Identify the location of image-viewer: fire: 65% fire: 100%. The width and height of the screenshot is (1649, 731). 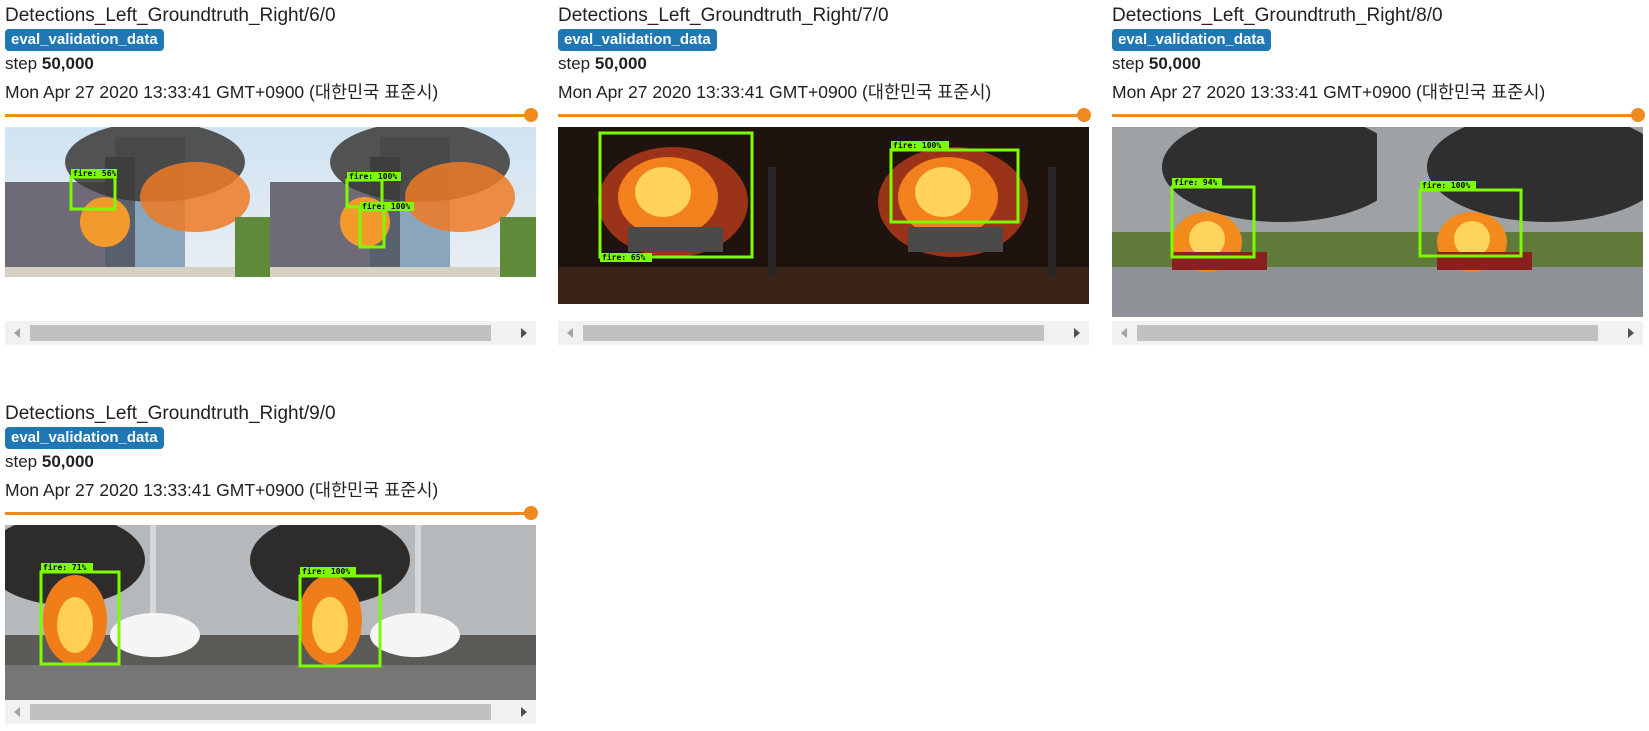
(823, 215).